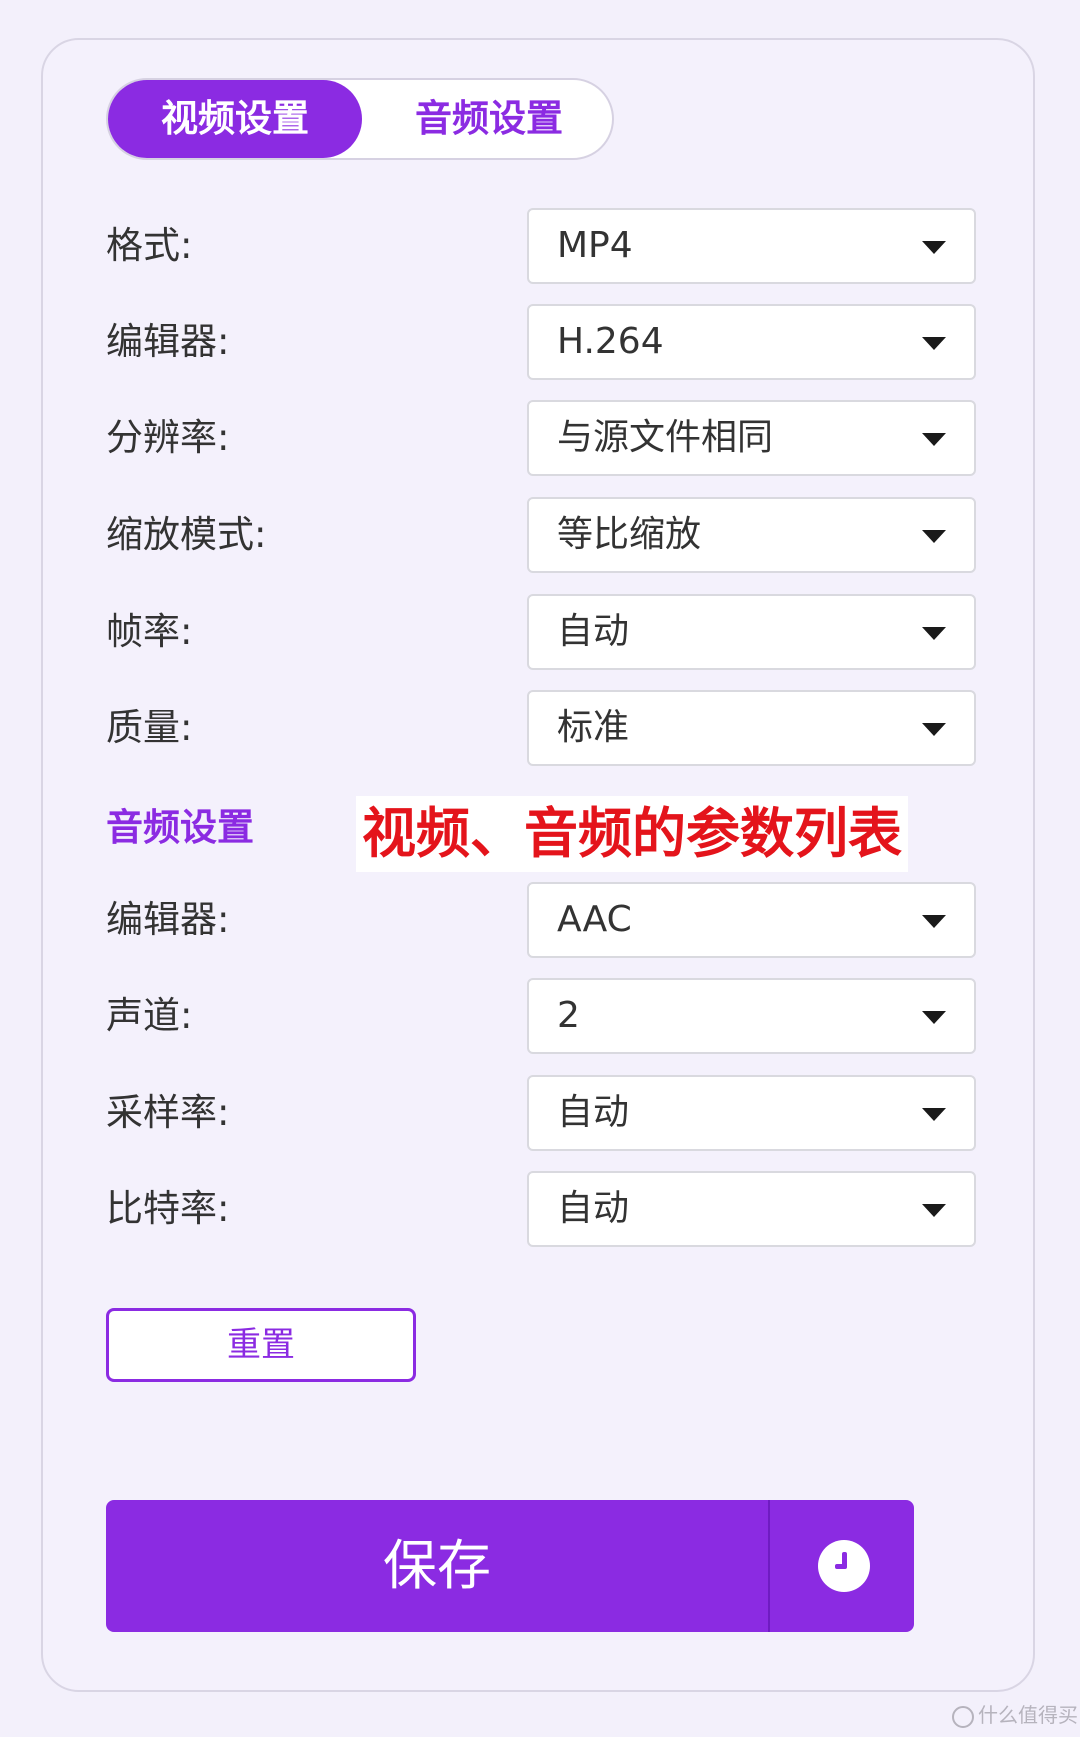 The image size is (1080, 1737). I want to click on format-select: MP4, so click(751, 246).